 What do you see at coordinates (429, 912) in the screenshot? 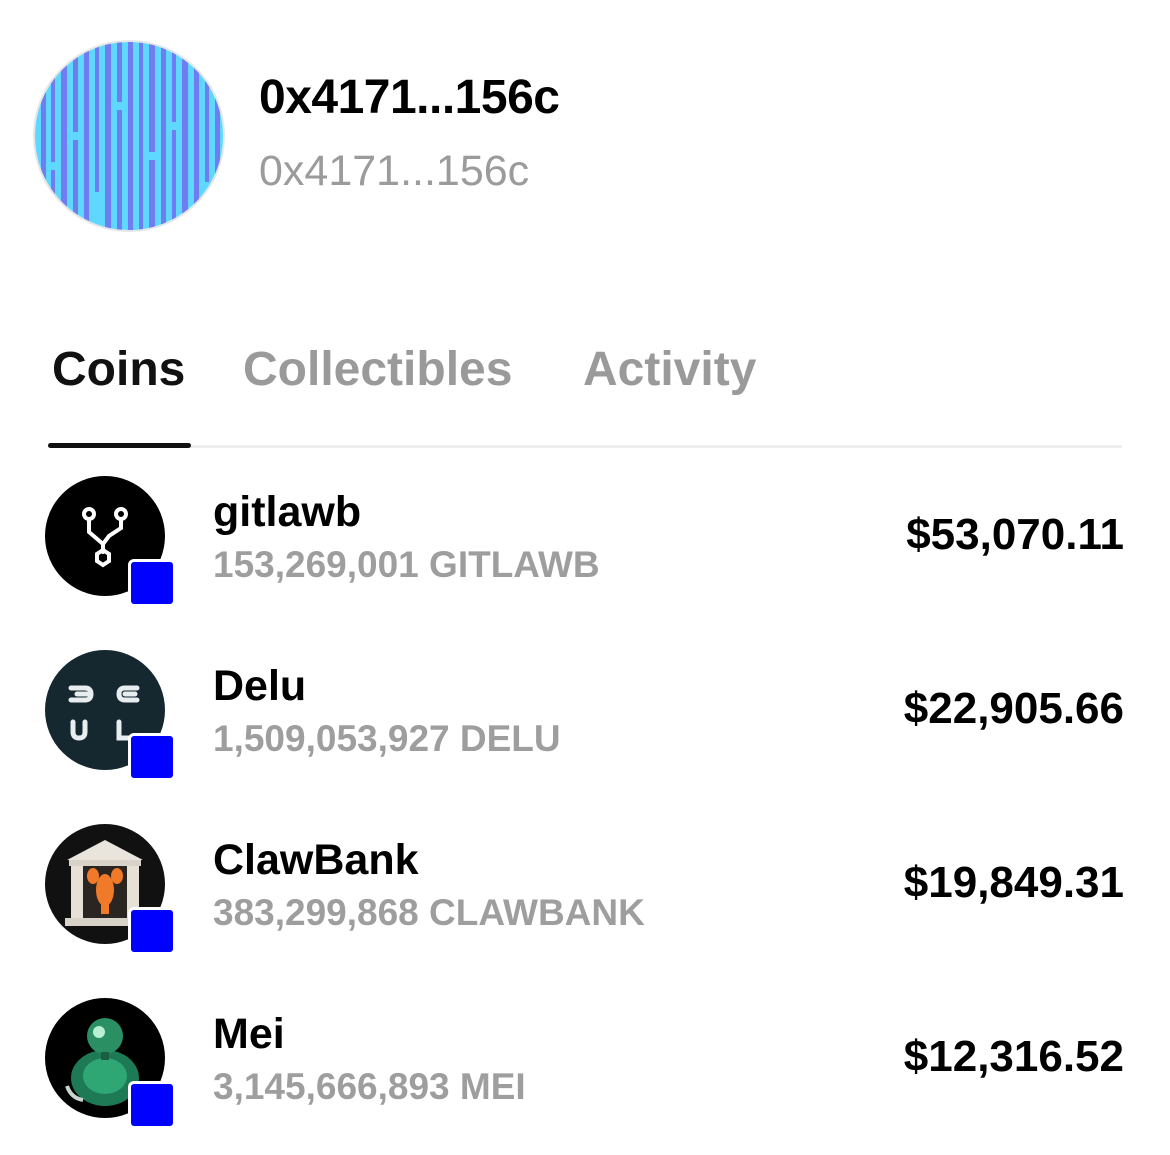
I see `coin-balance: 383,299,868 CLAWBANK` at bounding box center [429, 912].